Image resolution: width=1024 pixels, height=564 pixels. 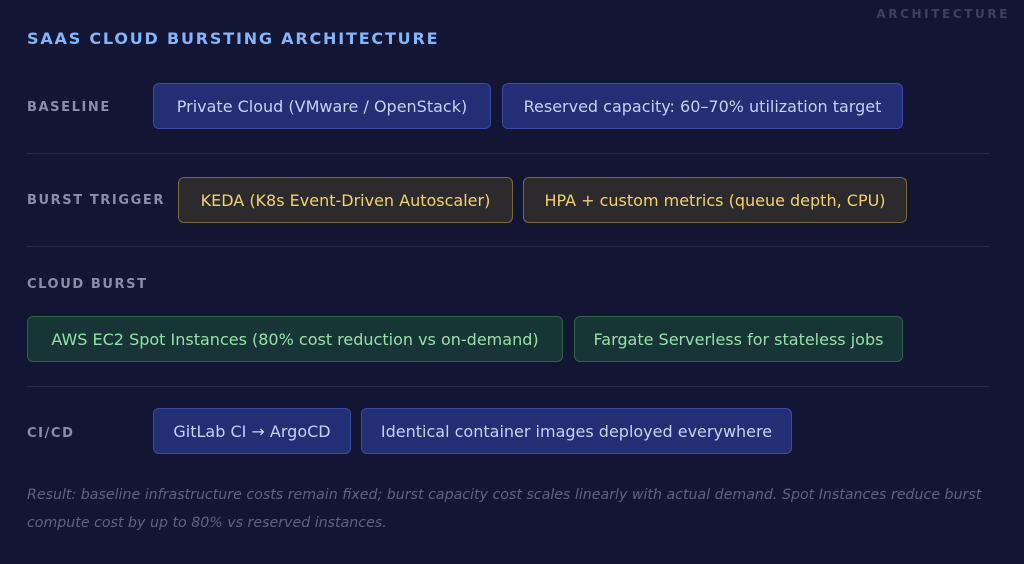 I want to click on chip-fargate-serverless: Fargate Serverless for stateless jobs, so click(x=738, y=339).